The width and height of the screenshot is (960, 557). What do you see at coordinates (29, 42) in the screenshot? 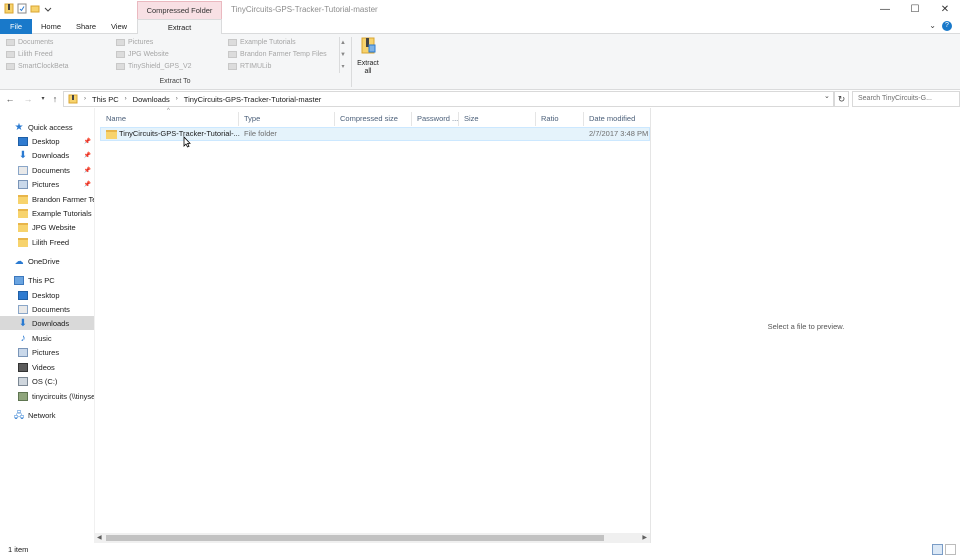
I see `extract-location: Documents` at bounding box center [29, 42].